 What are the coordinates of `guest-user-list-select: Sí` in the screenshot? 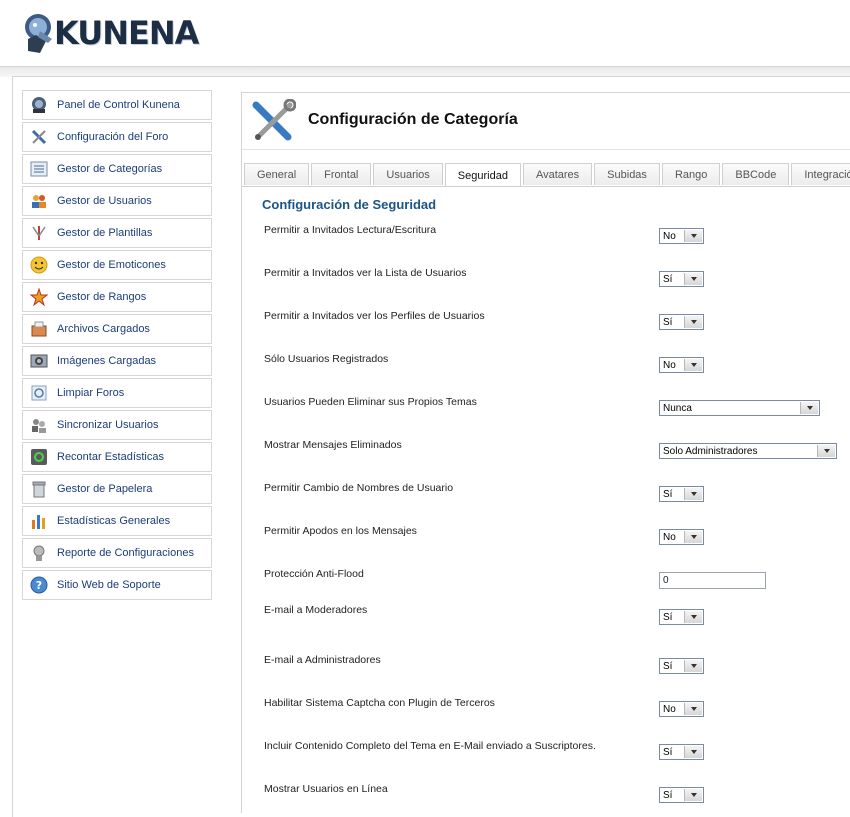 It's located at (681, 279).